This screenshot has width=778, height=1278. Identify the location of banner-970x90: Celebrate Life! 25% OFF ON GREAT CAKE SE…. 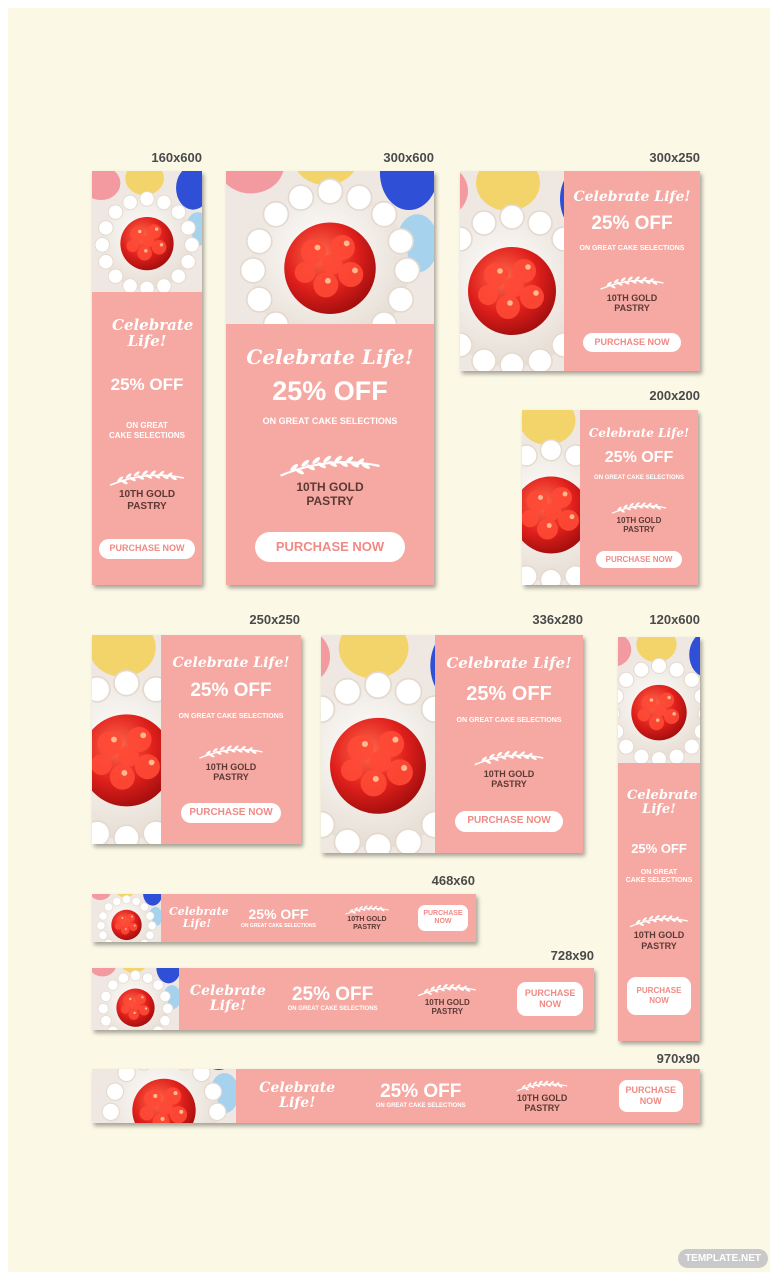
(396, 1096).